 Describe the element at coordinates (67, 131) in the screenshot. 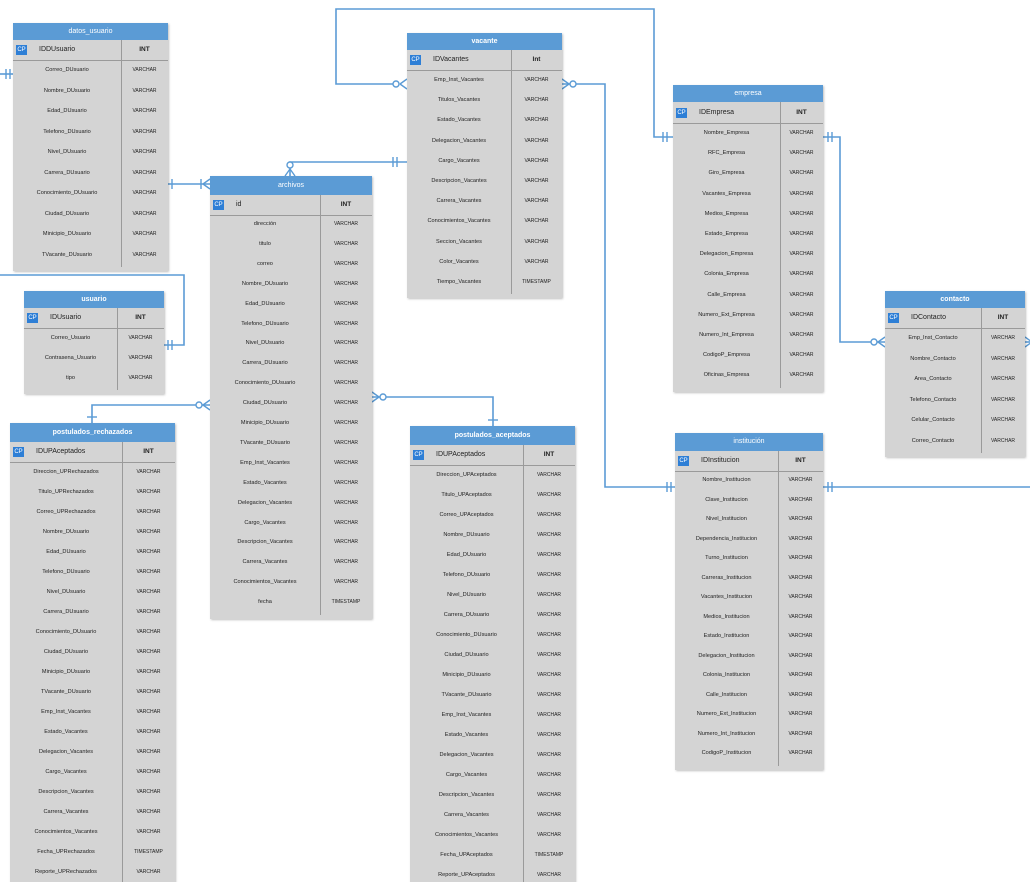

I see `column-name: Telefono_DUsuario` at that location.